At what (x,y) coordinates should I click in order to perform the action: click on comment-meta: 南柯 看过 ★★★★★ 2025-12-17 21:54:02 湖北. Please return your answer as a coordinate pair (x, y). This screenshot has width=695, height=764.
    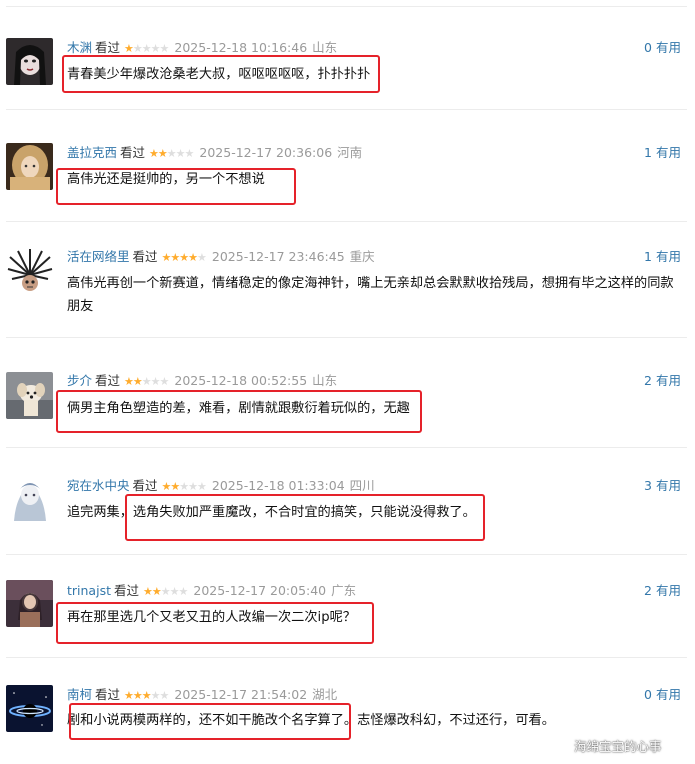
    Looking at the image, I should click on (202, 695).